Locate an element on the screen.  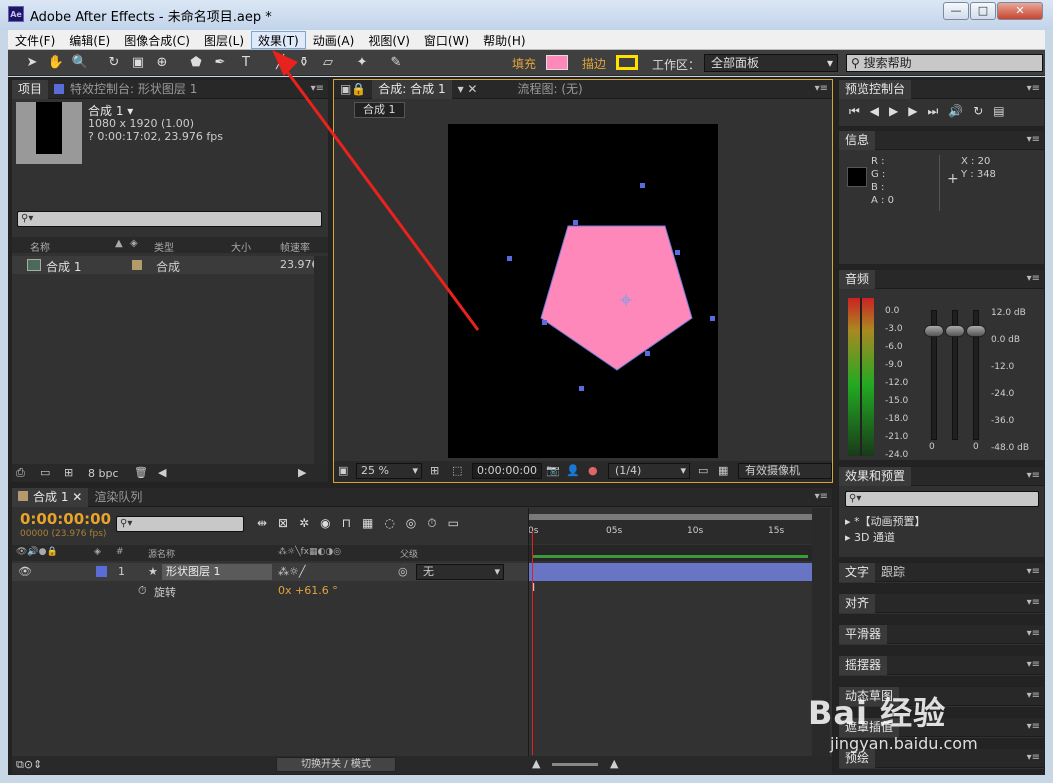
zoom-in-icon: ▲ is located at coordinates (614, 763).